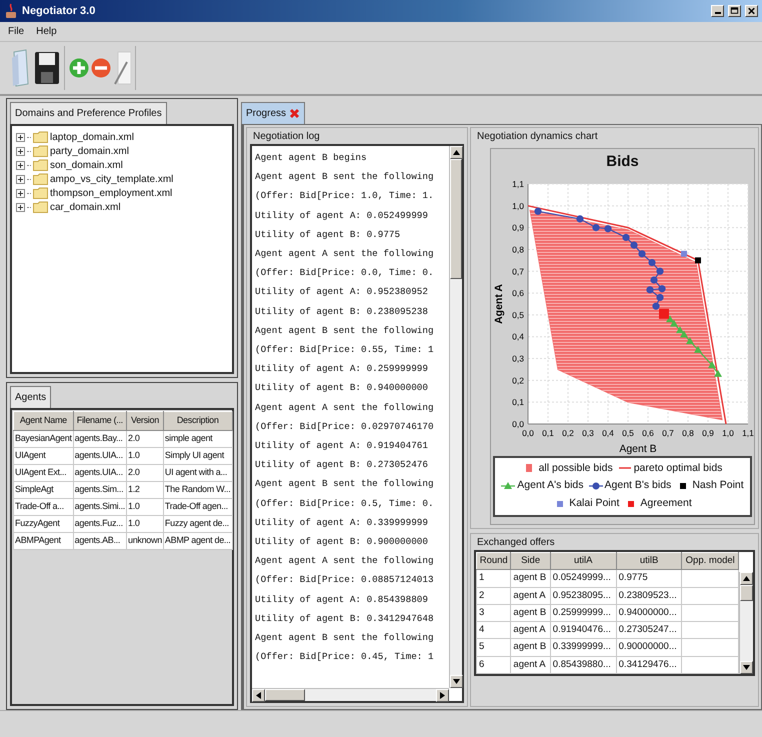 The height and width of the screenshot is (737, 762). Describe the element at coordinates (122, 68) in the screenshot. I see `edit-icon` at that location.